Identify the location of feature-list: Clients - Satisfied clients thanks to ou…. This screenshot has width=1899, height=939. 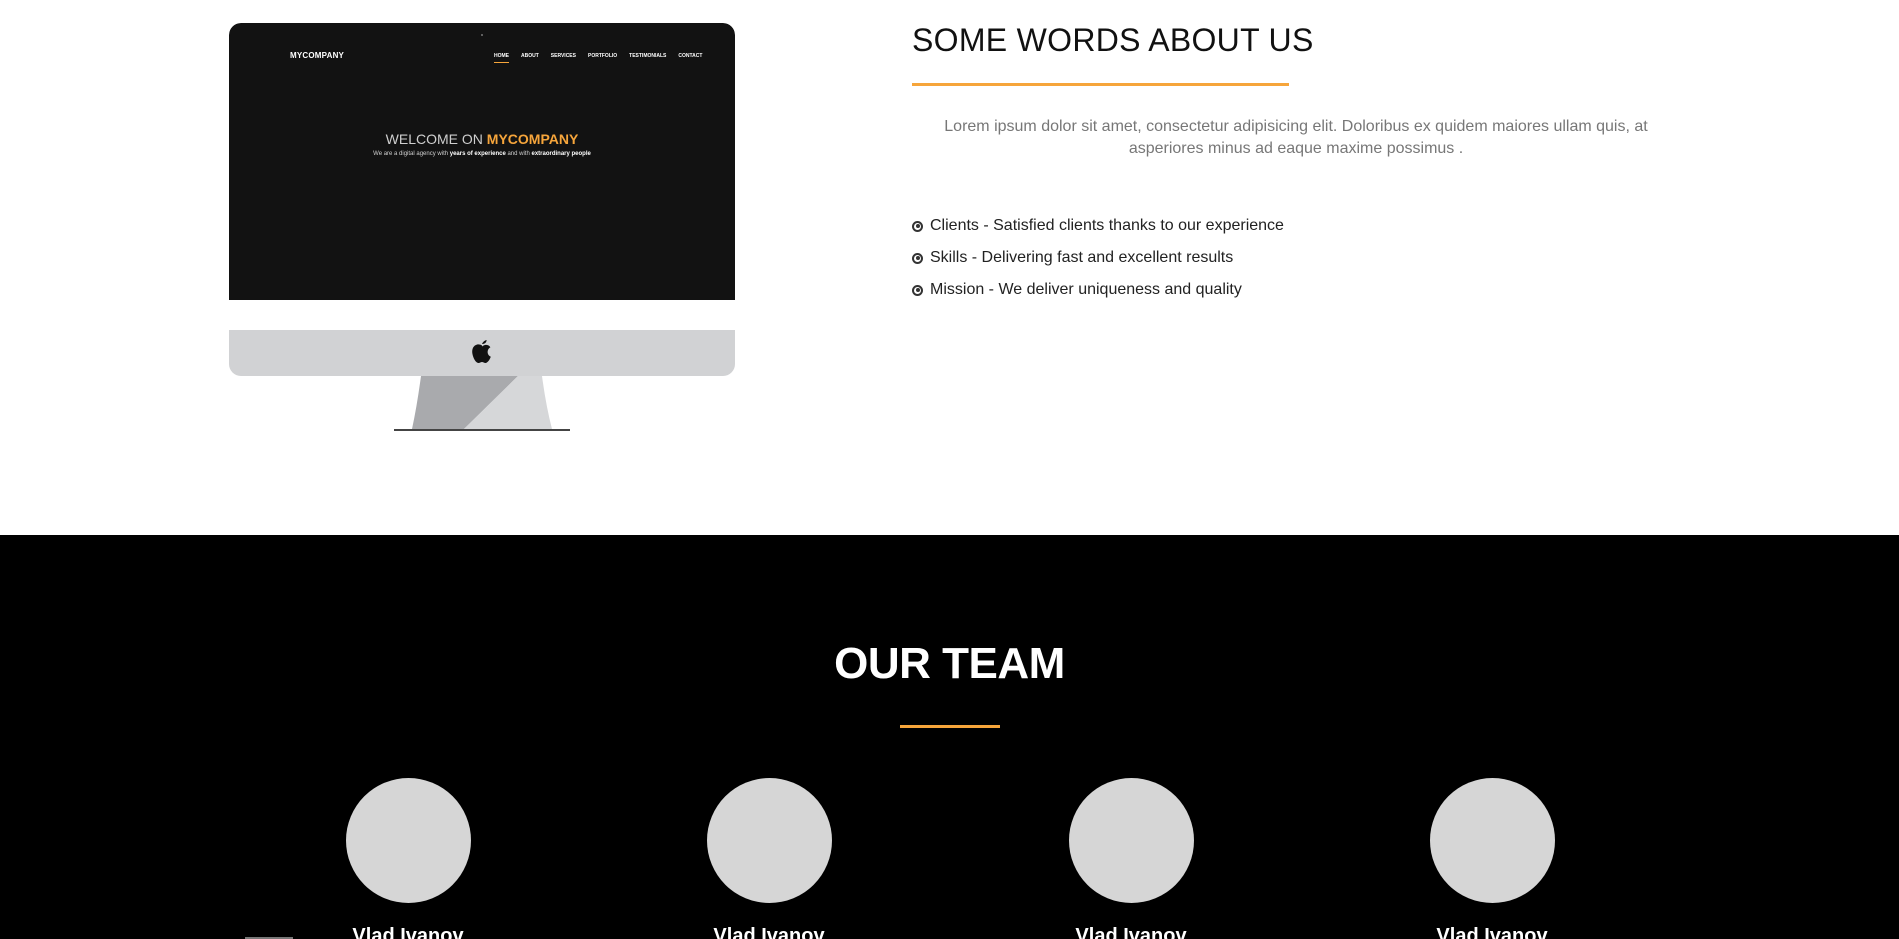
(1098, 258).